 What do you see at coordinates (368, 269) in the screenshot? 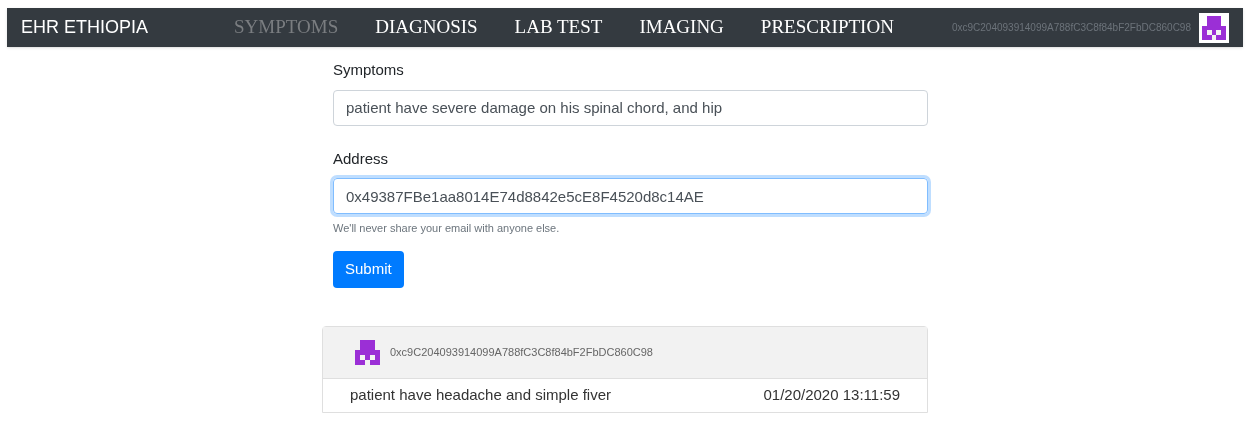
I see `submit-button: Submit` at bounding box center [368, 269].